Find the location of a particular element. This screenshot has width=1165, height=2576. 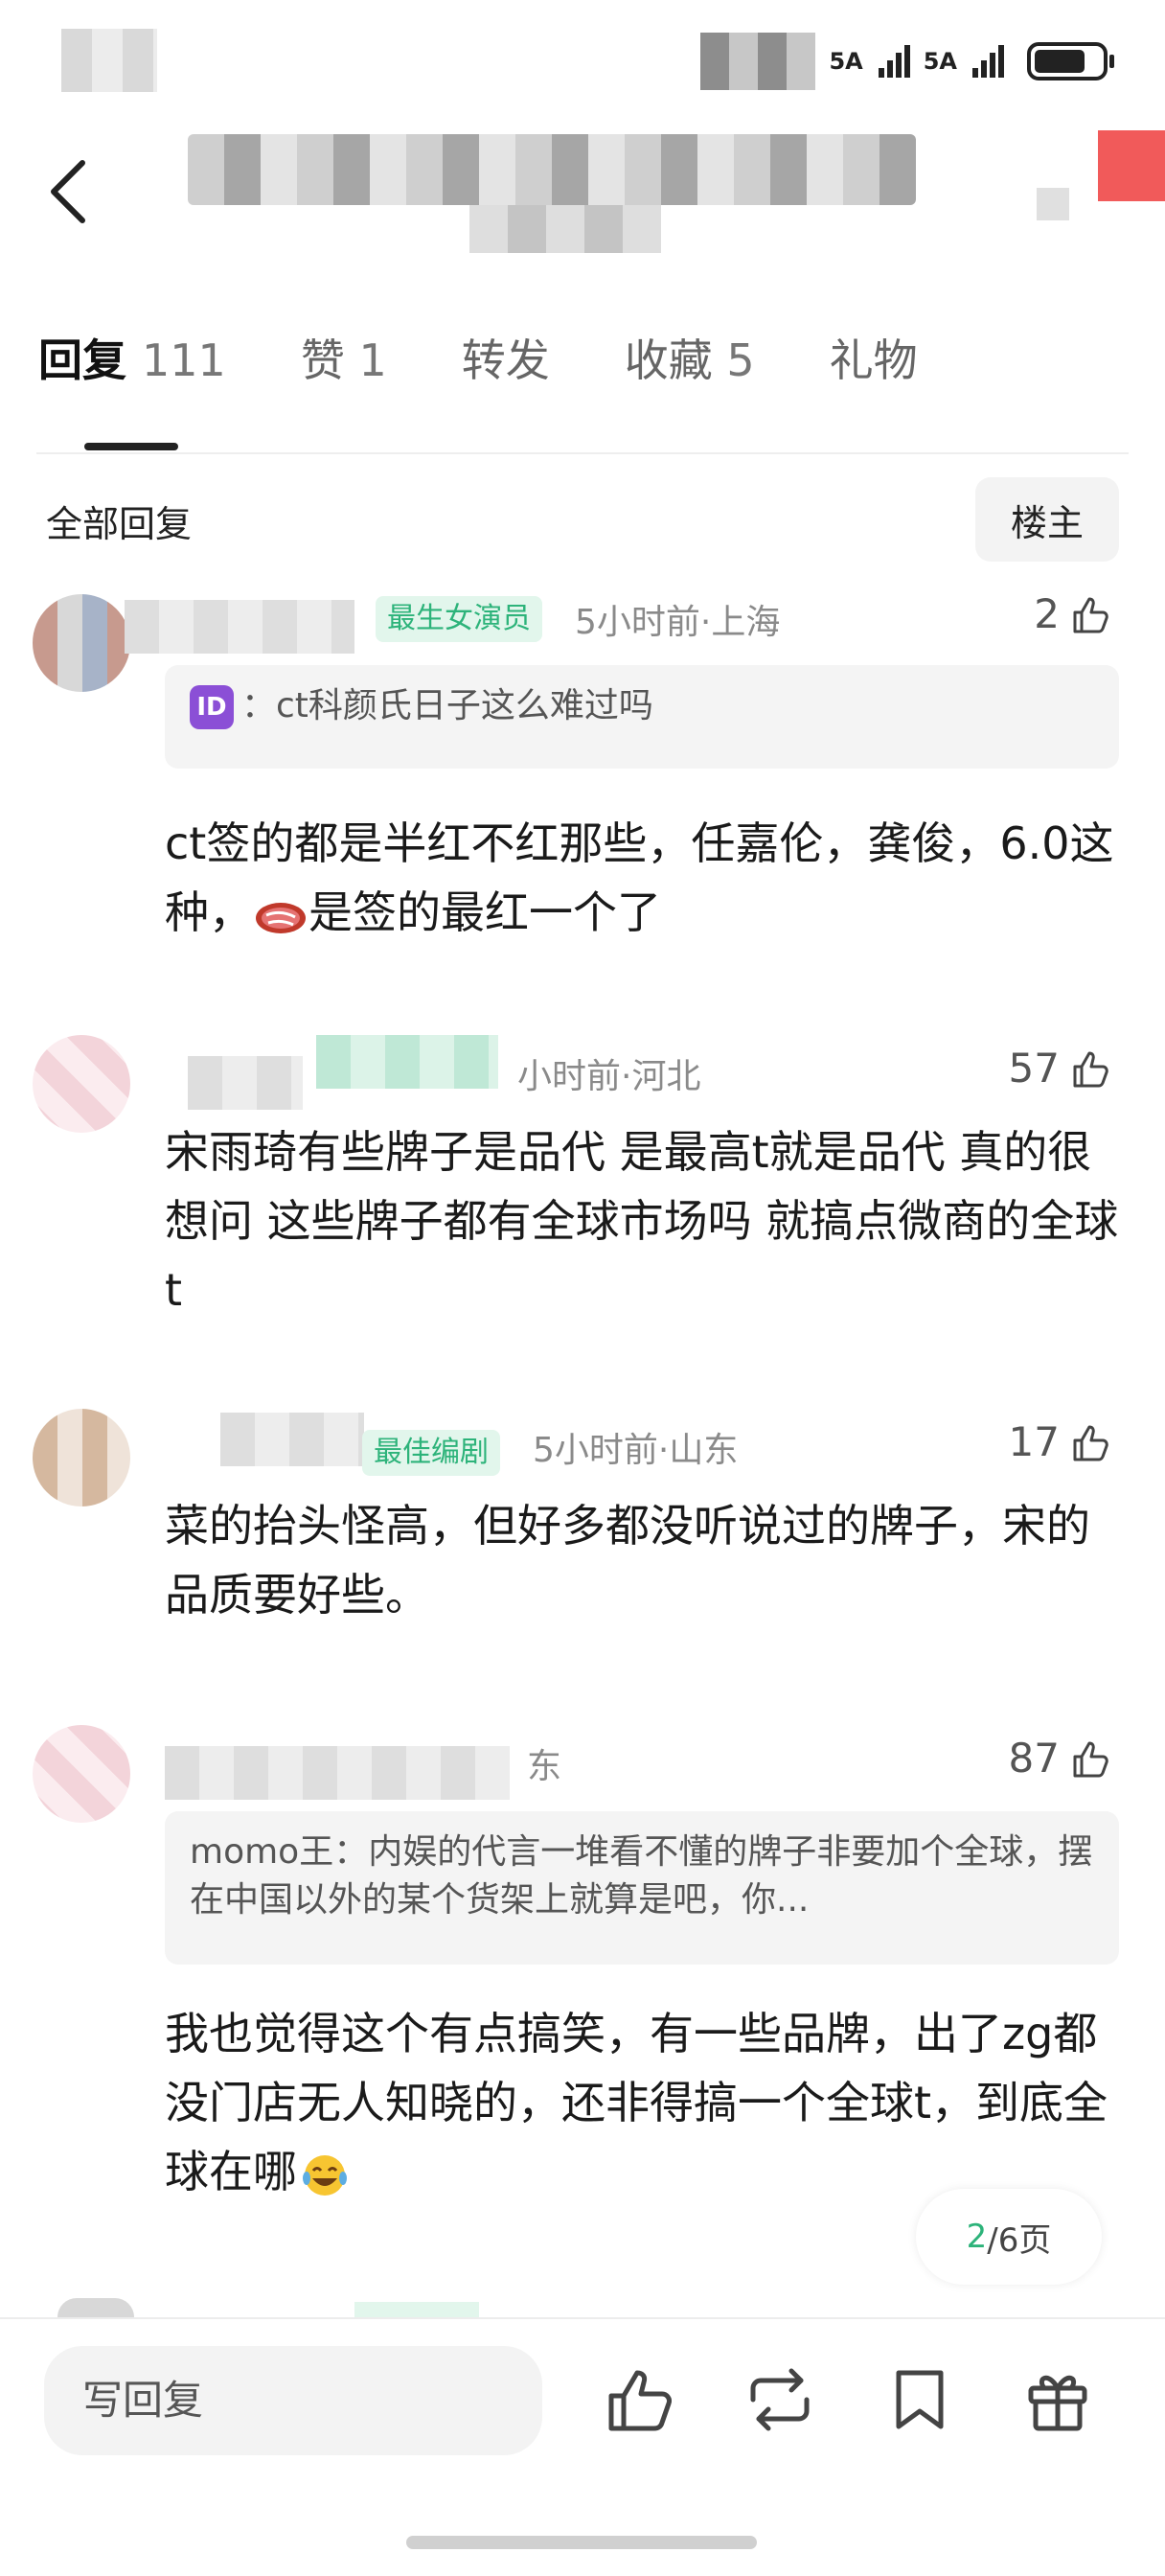

signal-label-1: 5A is located at coordinates (846, 62).